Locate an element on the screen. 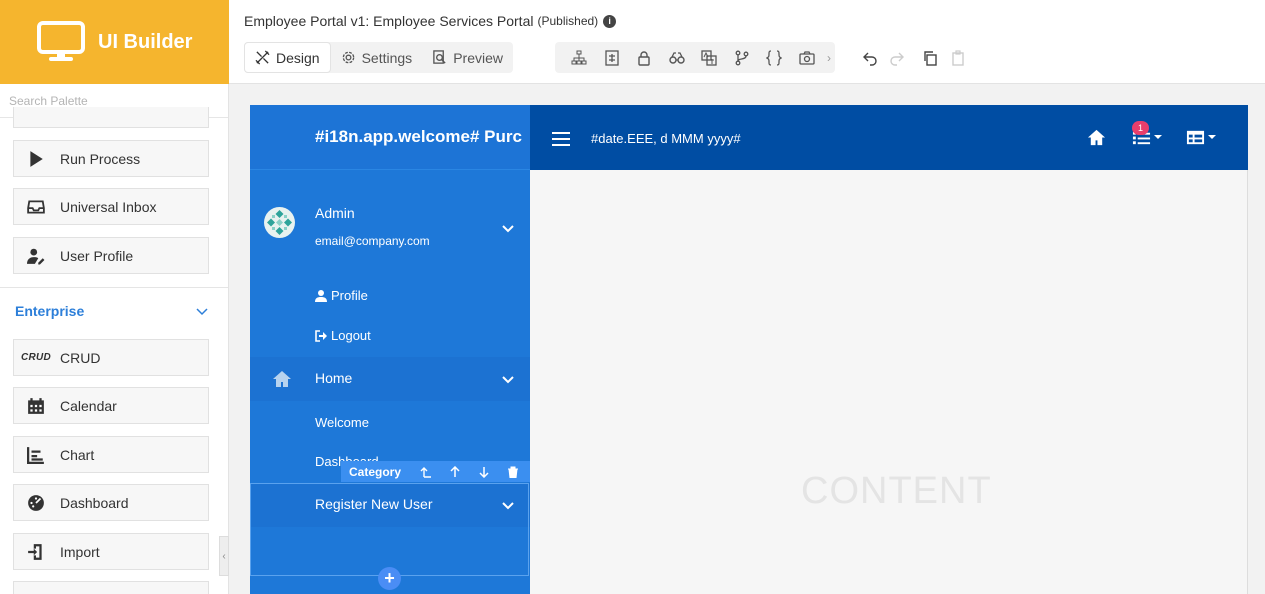  translate-icon is located at coordinates (709, 57).